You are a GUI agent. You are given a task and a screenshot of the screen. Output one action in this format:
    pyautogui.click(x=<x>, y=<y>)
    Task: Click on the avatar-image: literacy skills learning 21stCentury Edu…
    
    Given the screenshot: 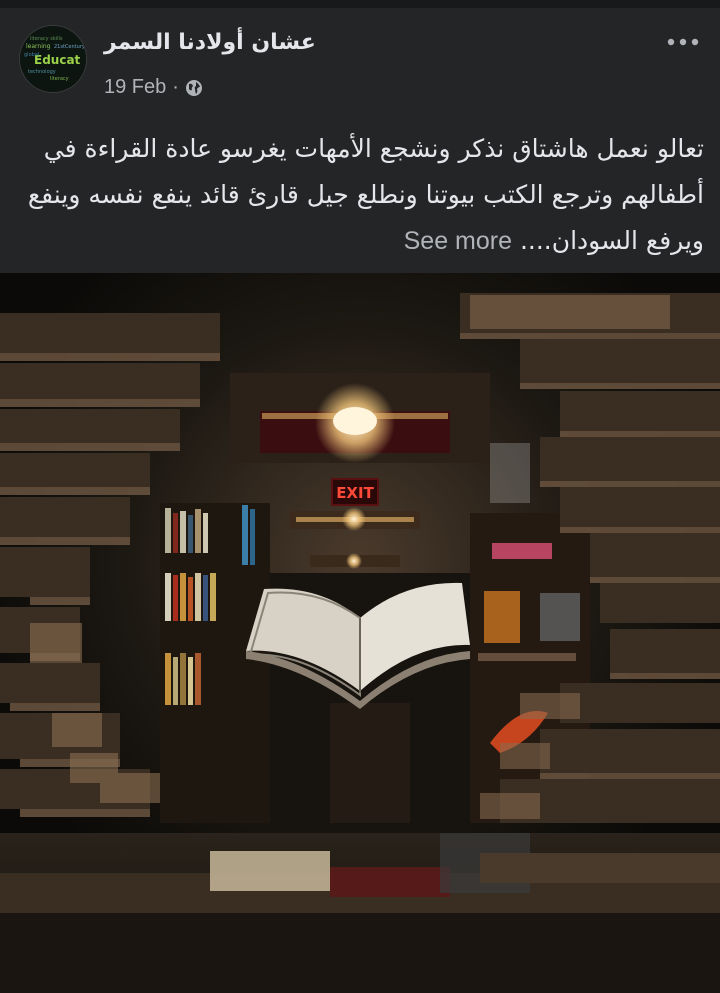 What is the action you would take?
    pyautogui.click(x=53, y=59)
    